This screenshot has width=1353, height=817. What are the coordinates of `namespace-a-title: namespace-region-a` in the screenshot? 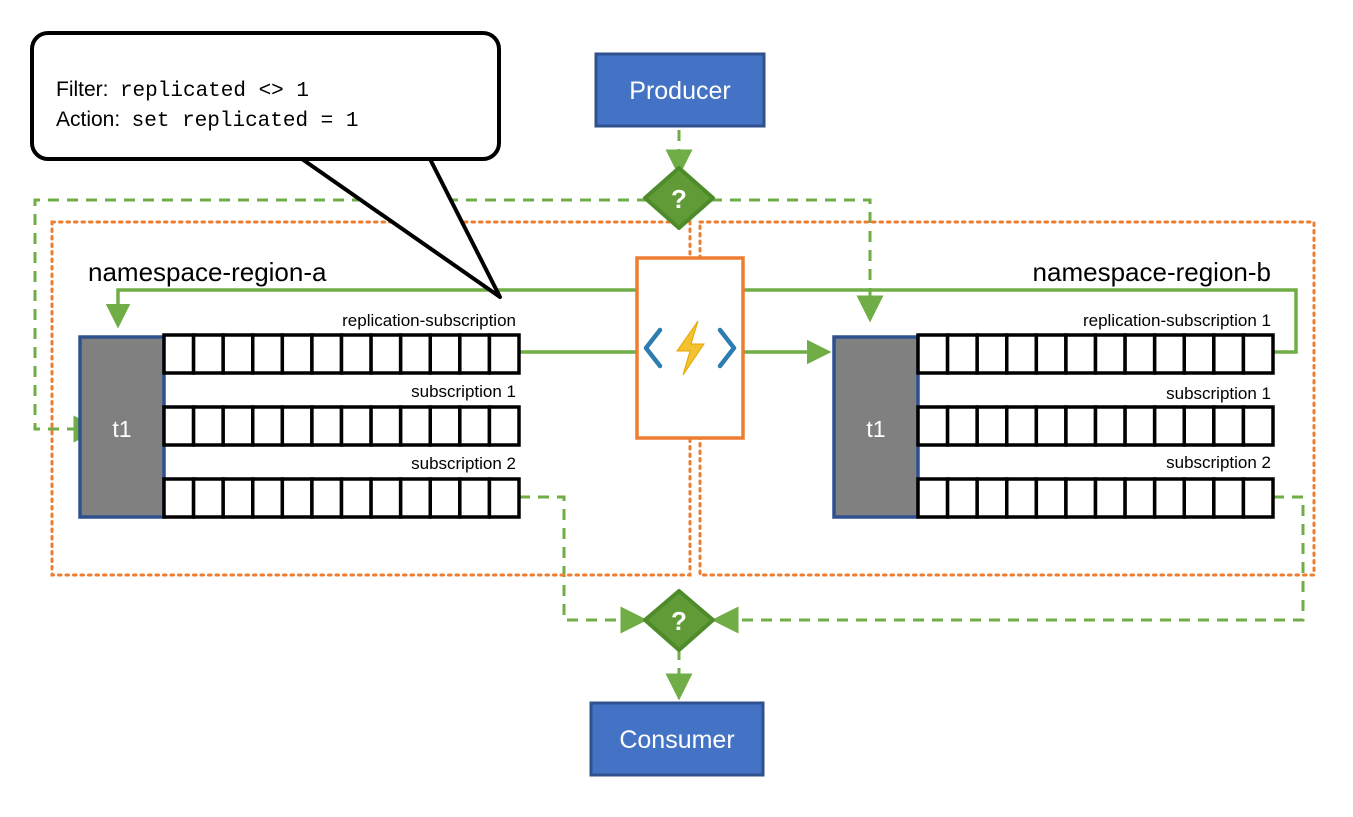 It's located at (207, 272).